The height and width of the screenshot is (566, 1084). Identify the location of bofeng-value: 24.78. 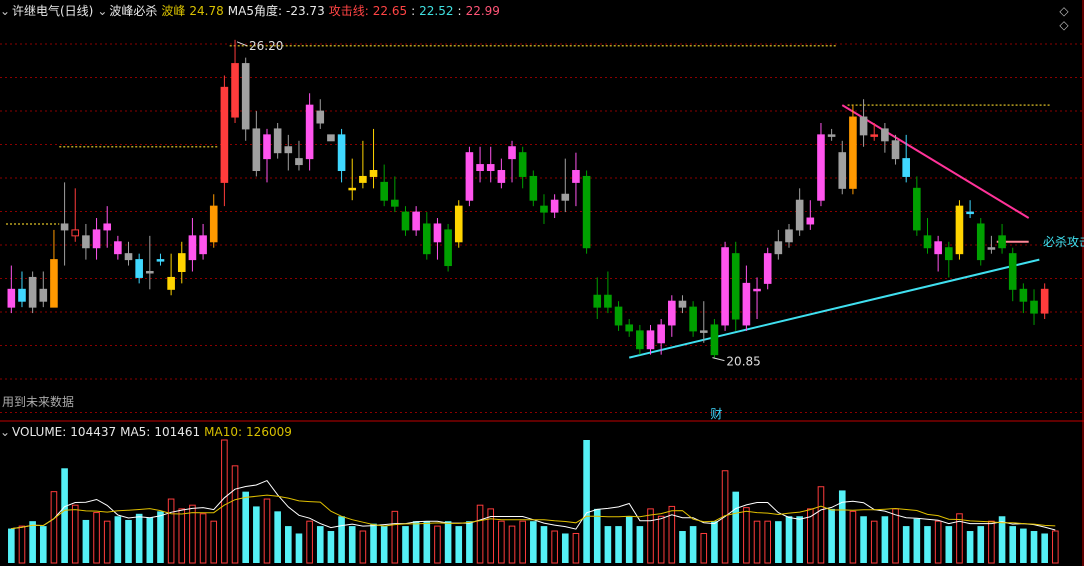
(206, 11).